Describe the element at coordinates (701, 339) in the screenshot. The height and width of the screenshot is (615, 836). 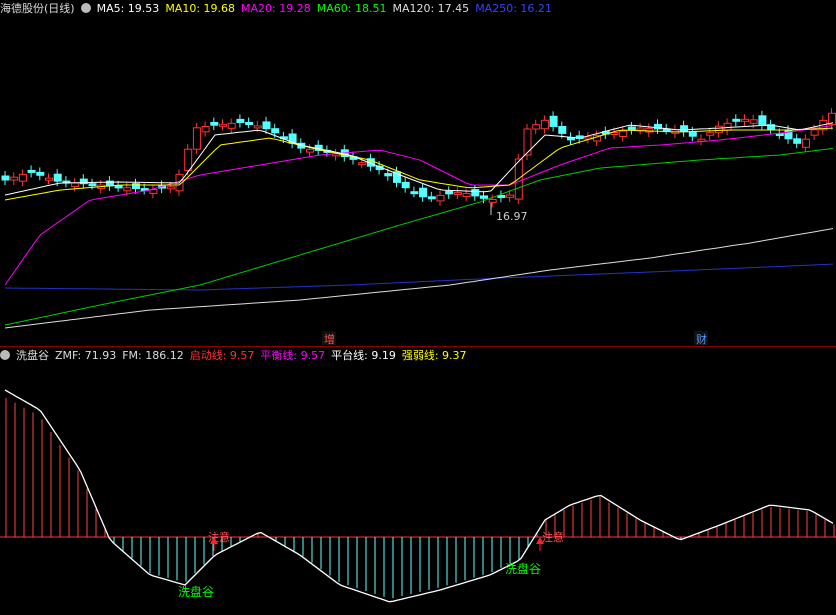
I see `event-label-cai: 财` at that location.